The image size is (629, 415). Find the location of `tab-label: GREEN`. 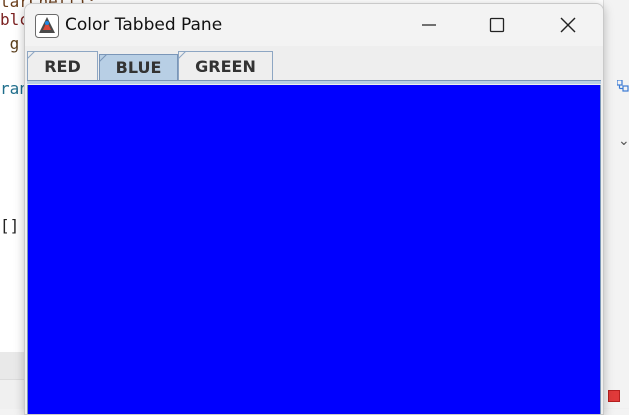

tab-label: GREEN is located at coordinates (225, 66).